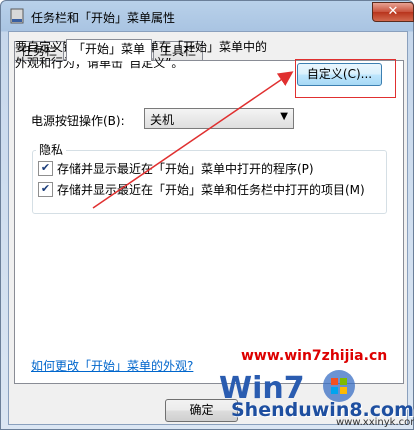 The image size is (414, 431). What do you see at coordinates (345, 78) in the screenshot?
I see `annotation-highlight-box` at bounding box center [345, 78].